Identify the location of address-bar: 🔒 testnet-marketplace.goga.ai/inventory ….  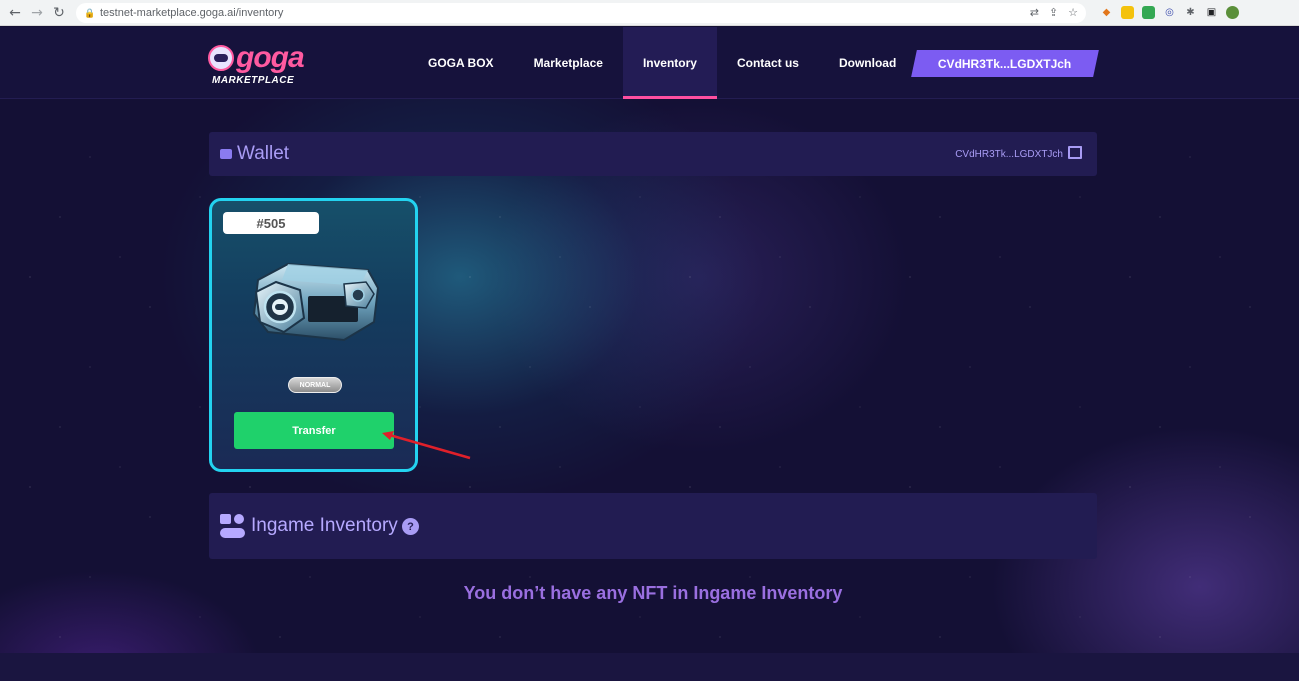
(581, 12).